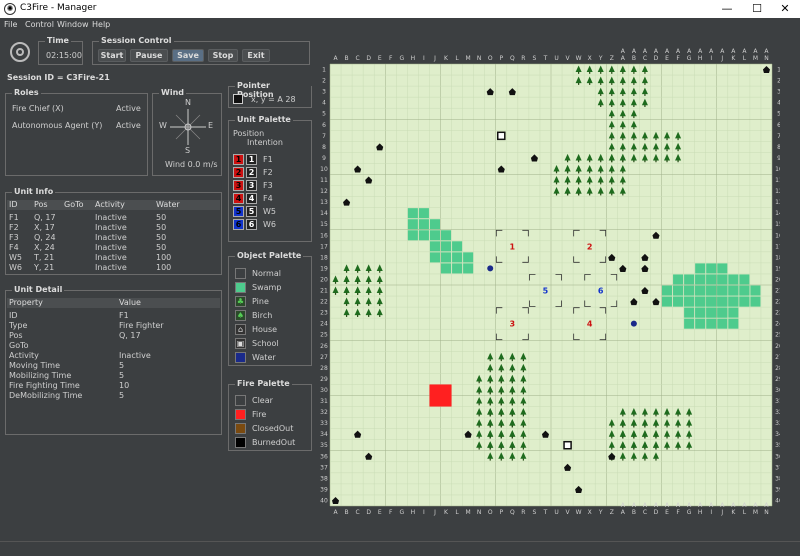  What do you see at coordinates (400, 9) in the screenshot?
I see `title-bar: ✺ C3Fire - Manager — ☐ ✕` at bounding box center [400, 9].